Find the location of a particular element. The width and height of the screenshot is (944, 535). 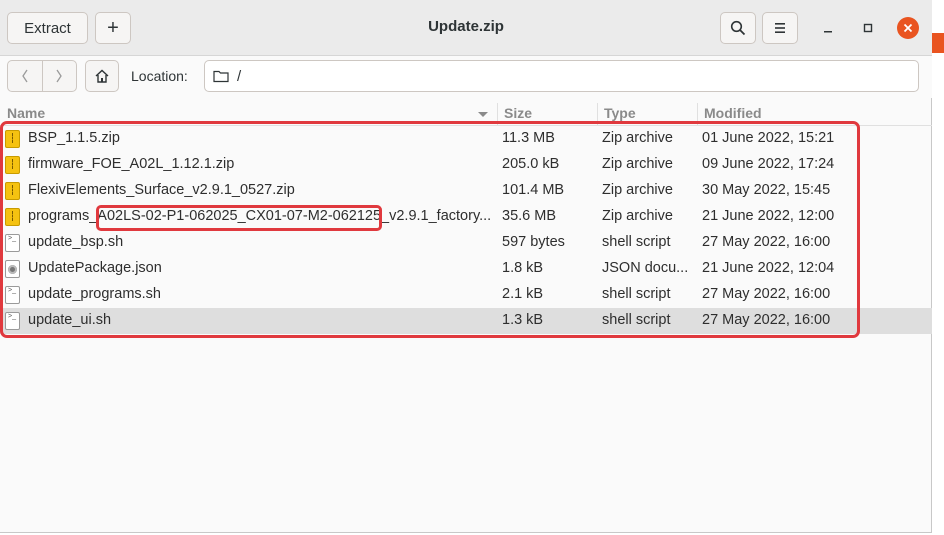

column-type: Type is located at coordinates (620, 113).